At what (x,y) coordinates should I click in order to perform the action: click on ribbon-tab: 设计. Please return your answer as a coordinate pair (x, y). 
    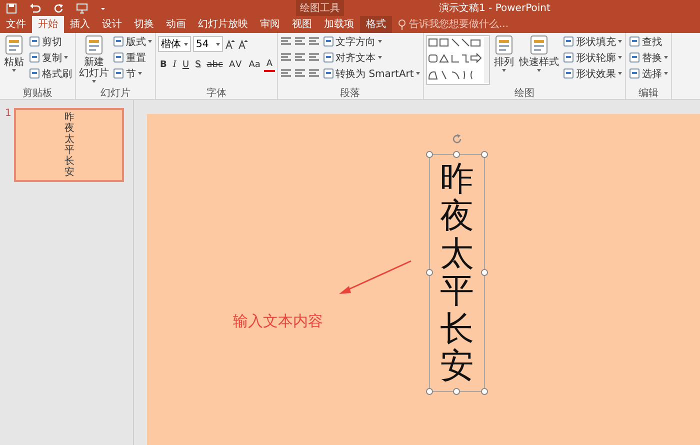
    Looking at the image, I should click on (112, 24).